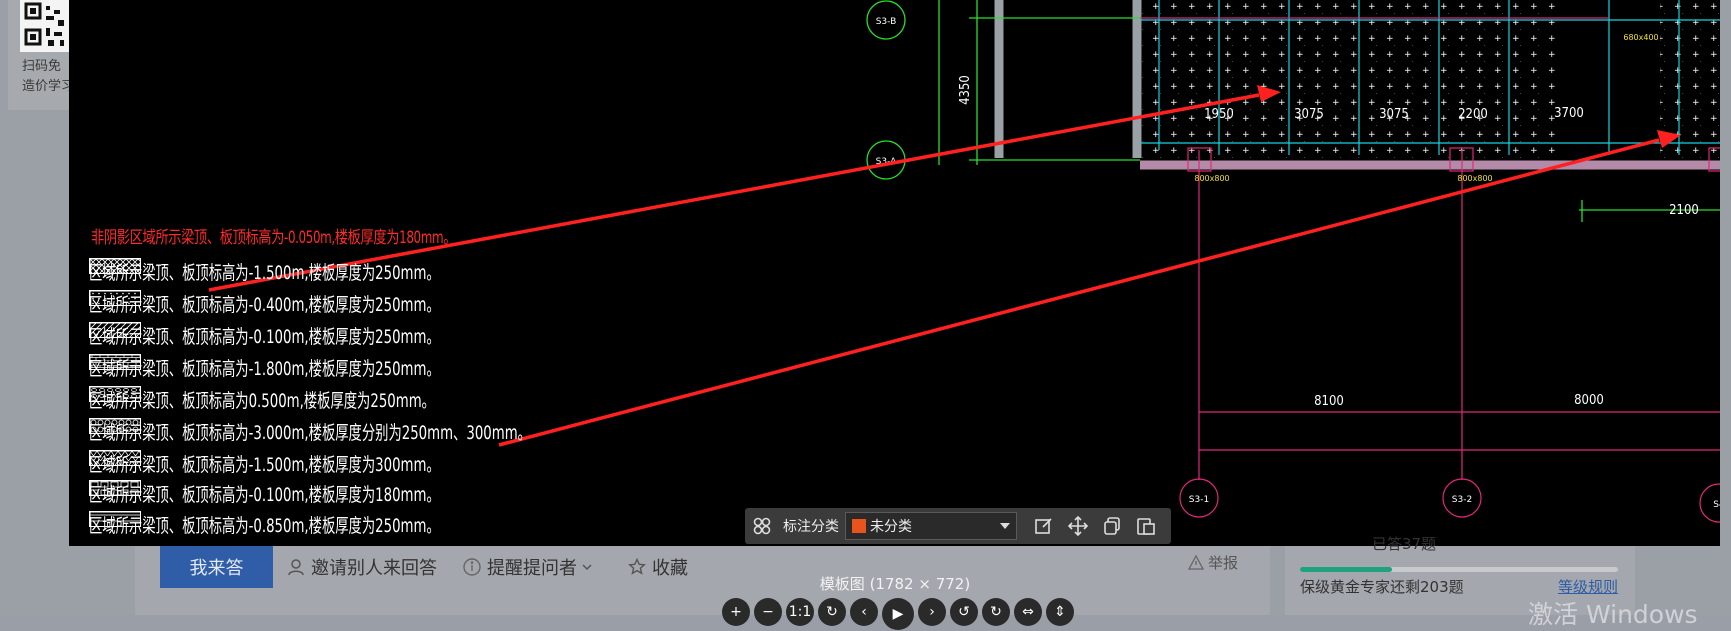  I want to click on legend-item: 区域所示梁顶、板顶标高为-1.800m,楼板厚度为250mm。, so click(339, 367).